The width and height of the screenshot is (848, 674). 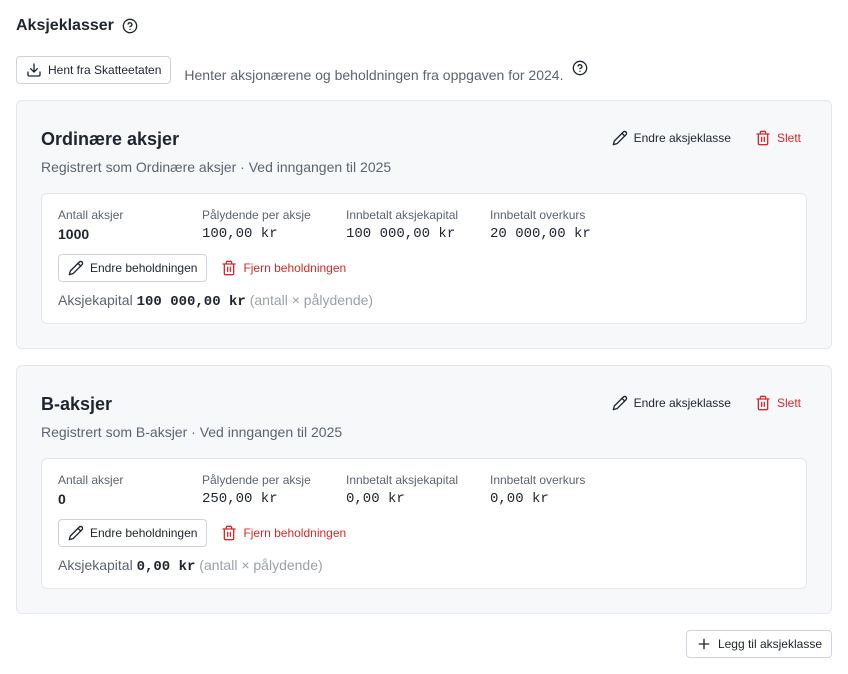 What do you see at coordinates (256, 490) in the screenshot?
I see `field-par-value: Pålydende per aksje 250,00 kr` at bounding box center [256, 490].